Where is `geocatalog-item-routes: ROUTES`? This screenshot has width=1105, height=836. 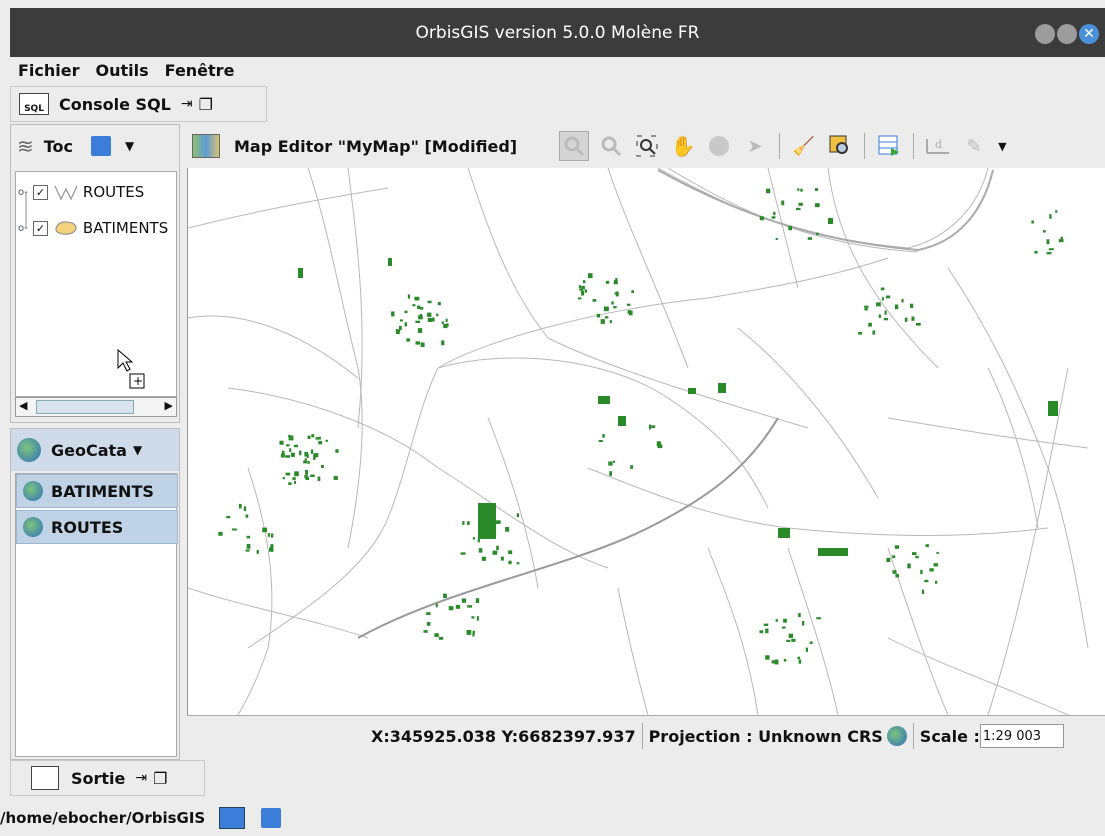
geocatalog-item-routes: ROUTES is located at coordinates (97, 527).